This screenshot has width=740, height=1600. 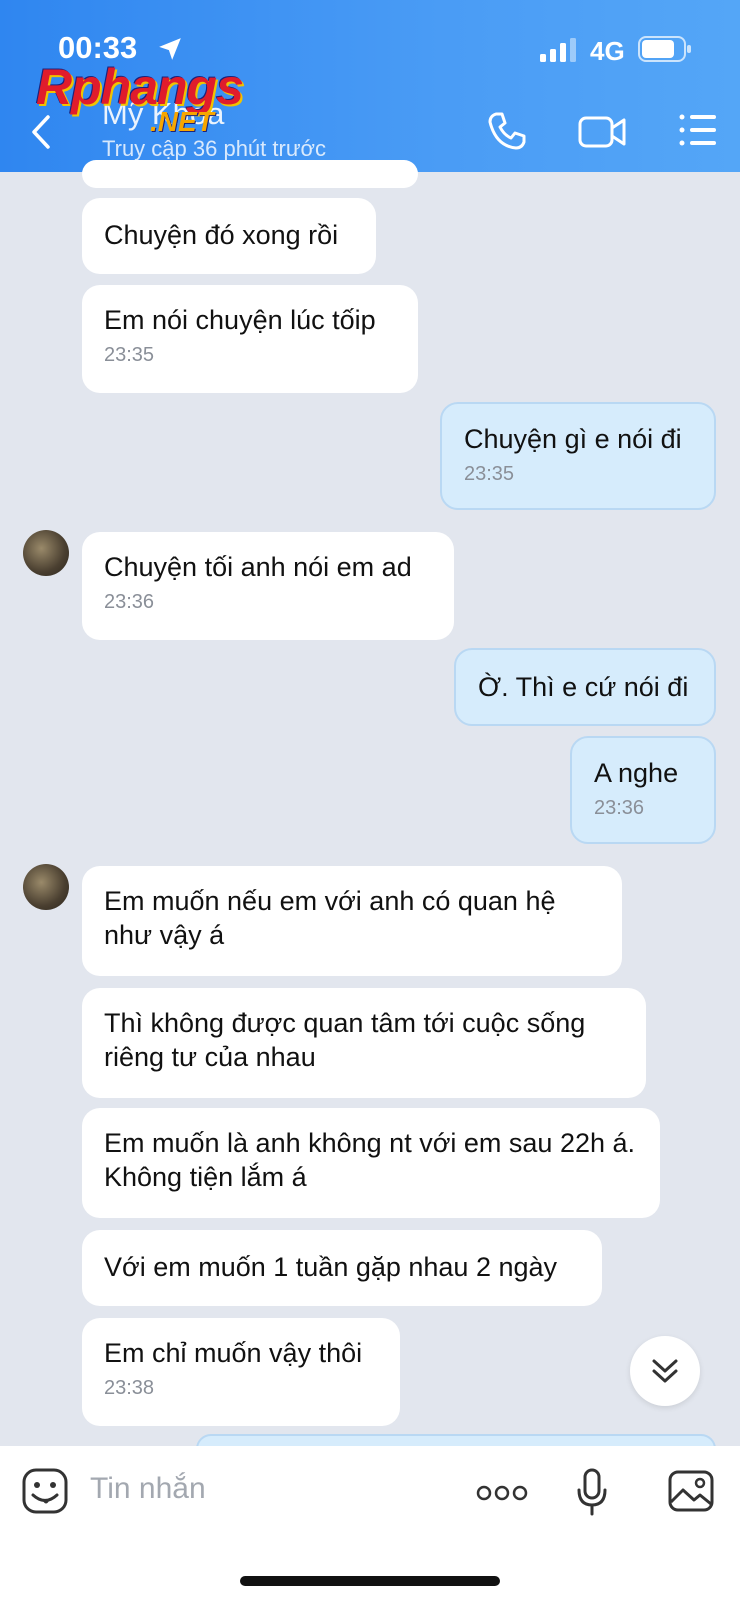 What do you see at coordinates (250, 339) in the screenshot?
I see `message-bubble: Em nói chuyện lúc tốip 23:35` at bounding box center [250, 339].